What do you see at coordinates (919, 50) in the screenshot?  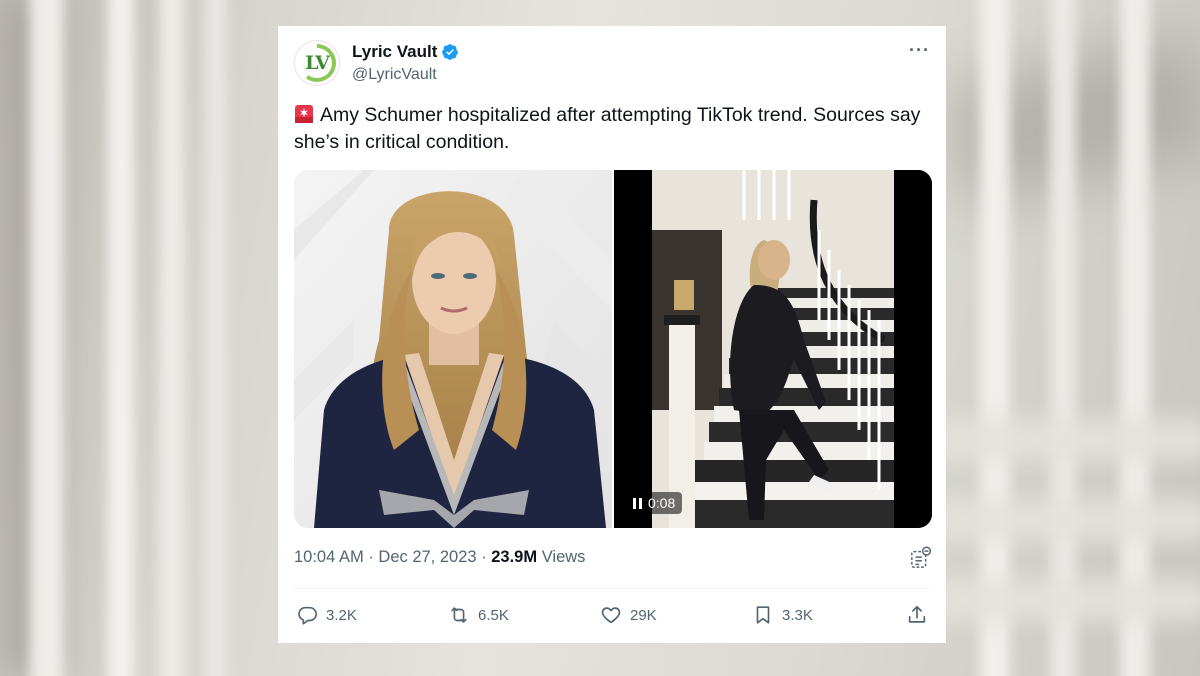 I see `more-options-icon: ···` at bounding box center [919, 50].